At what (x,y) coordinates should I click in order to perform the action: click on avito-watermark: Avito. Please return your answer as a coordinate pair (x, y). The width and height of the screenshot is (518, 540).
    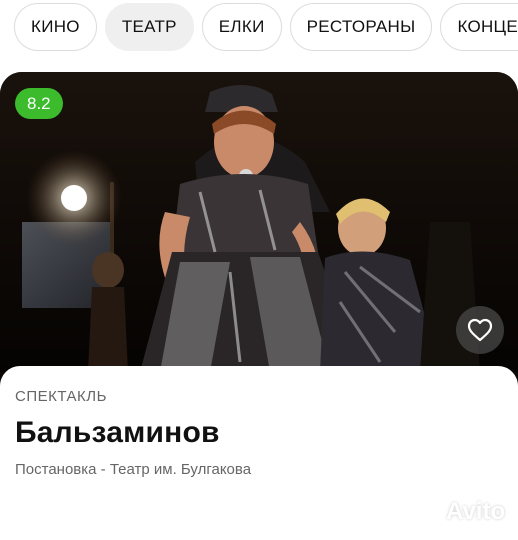
    Looking at the image, I should click on (458, 512).